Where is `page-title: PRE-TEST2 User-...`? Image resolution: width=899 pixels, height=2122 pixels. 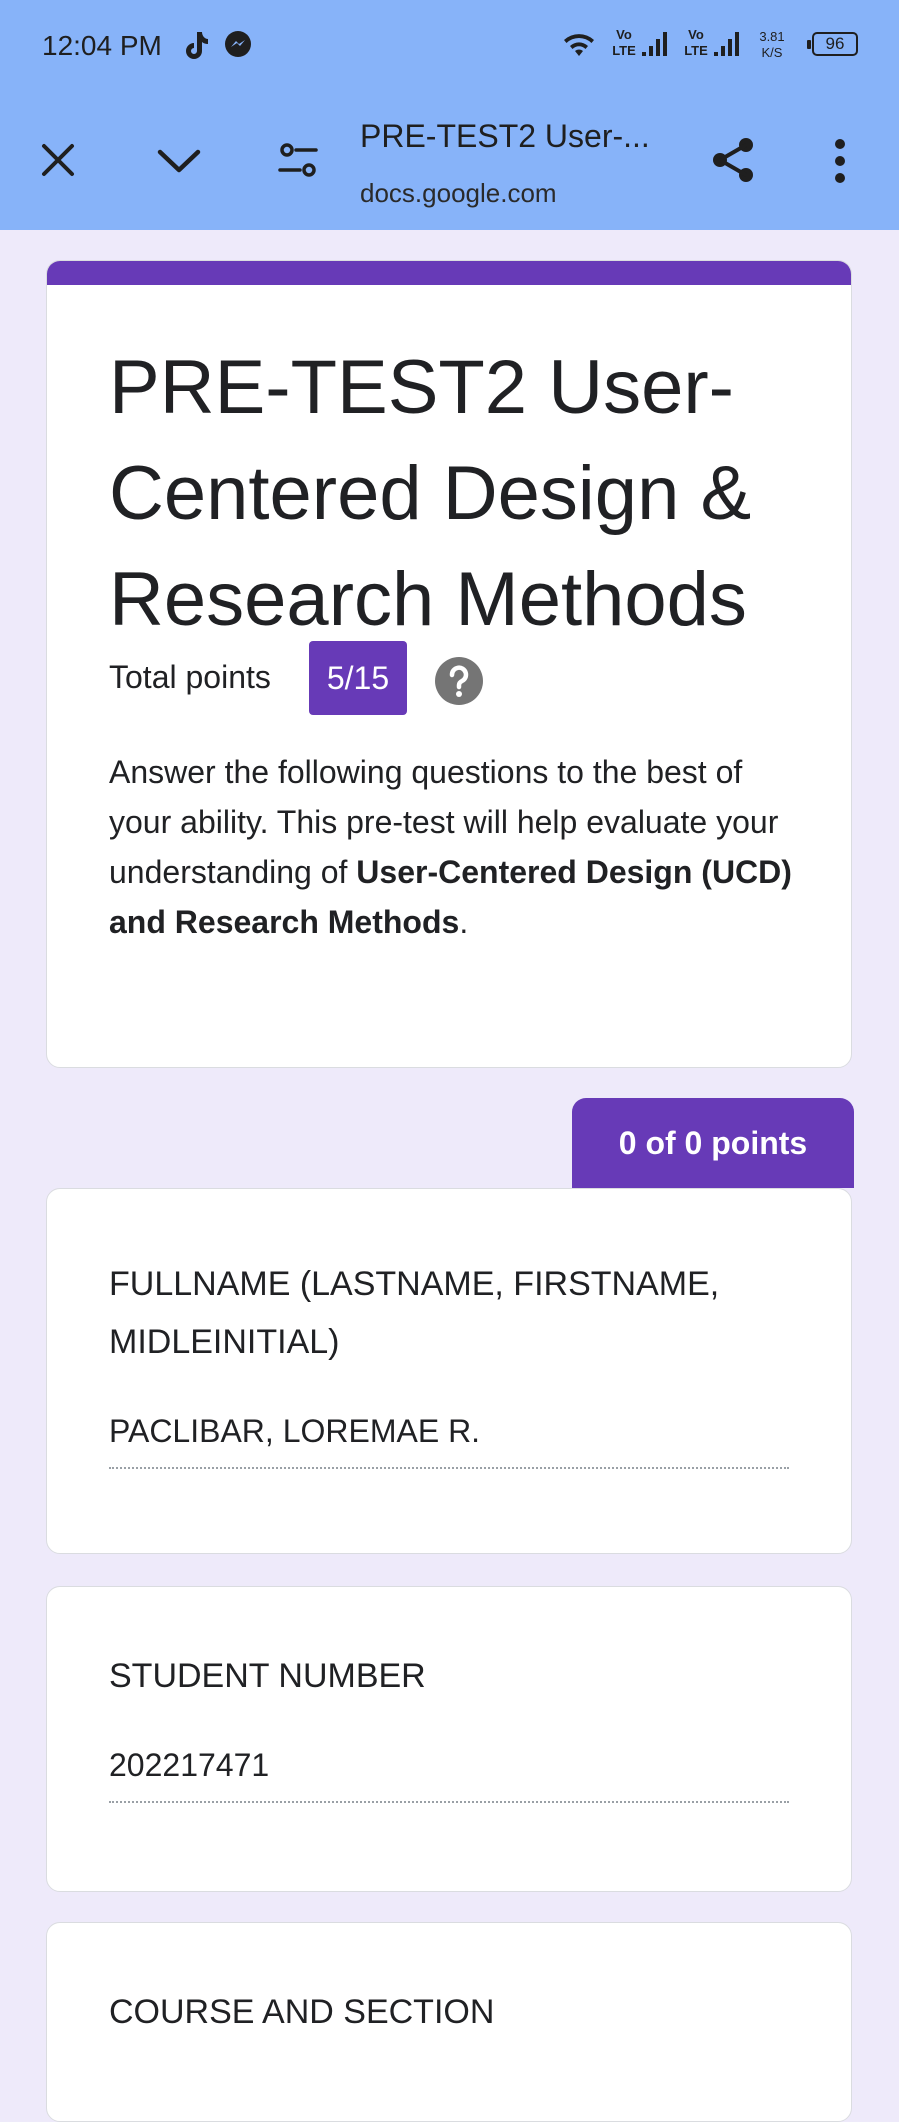
page-title: PRE-TEST2 User-... is located at coordinates (525, 136).